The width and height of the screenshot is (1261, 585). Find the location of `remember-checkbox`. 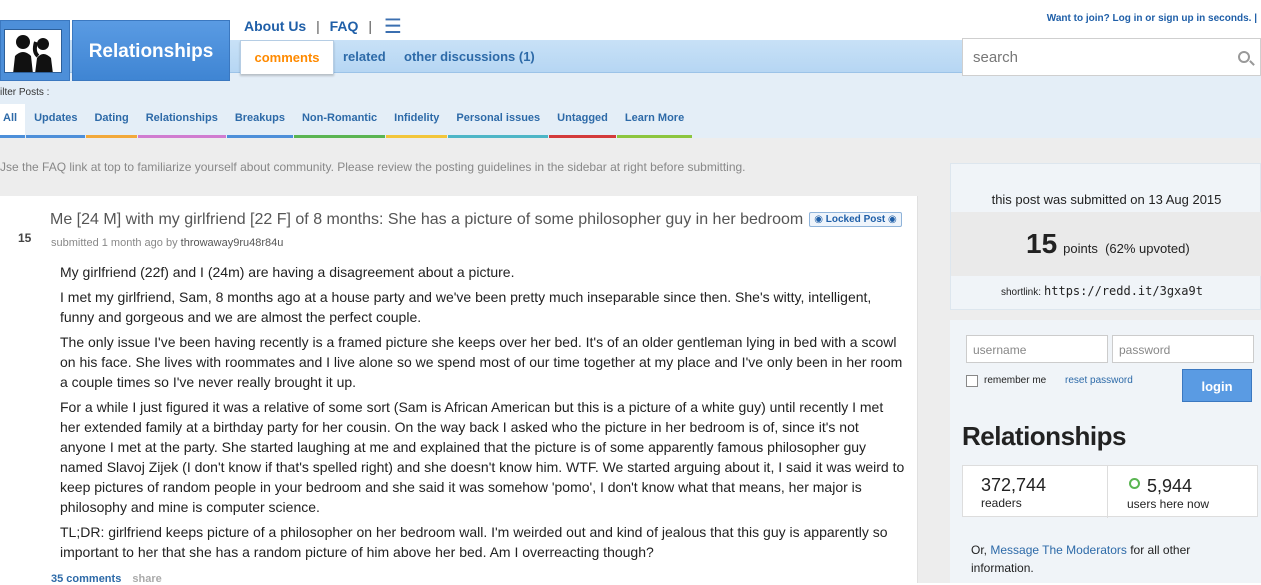

remember-checkbox is located at coordinates (972, 381).